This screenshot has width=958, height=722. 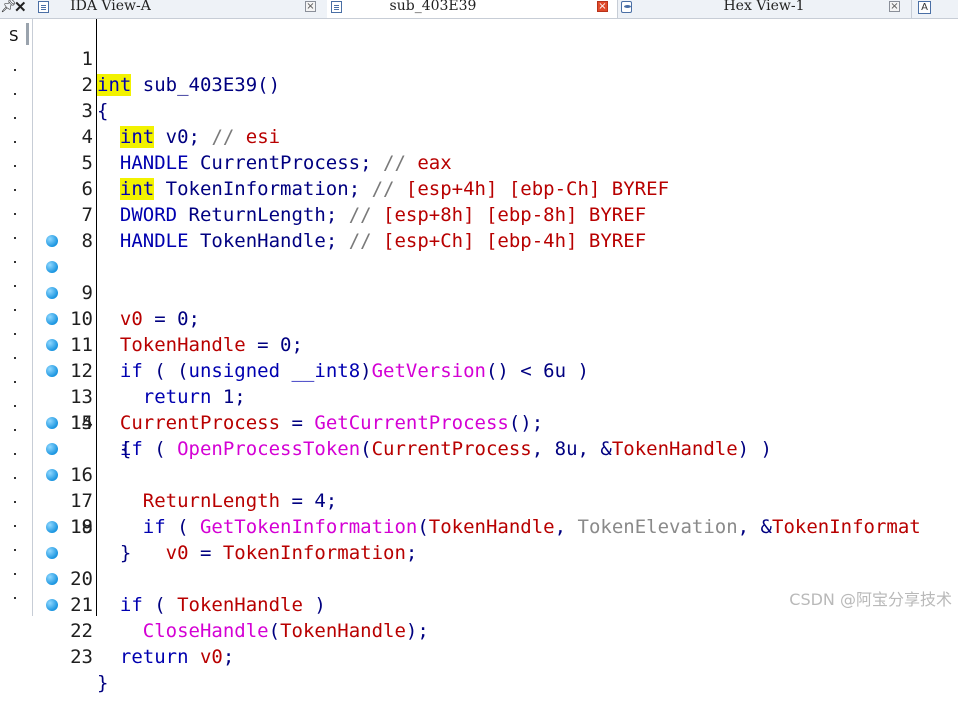 I want to click on code-line: 12 return 1;, so click(x=495, y=357).